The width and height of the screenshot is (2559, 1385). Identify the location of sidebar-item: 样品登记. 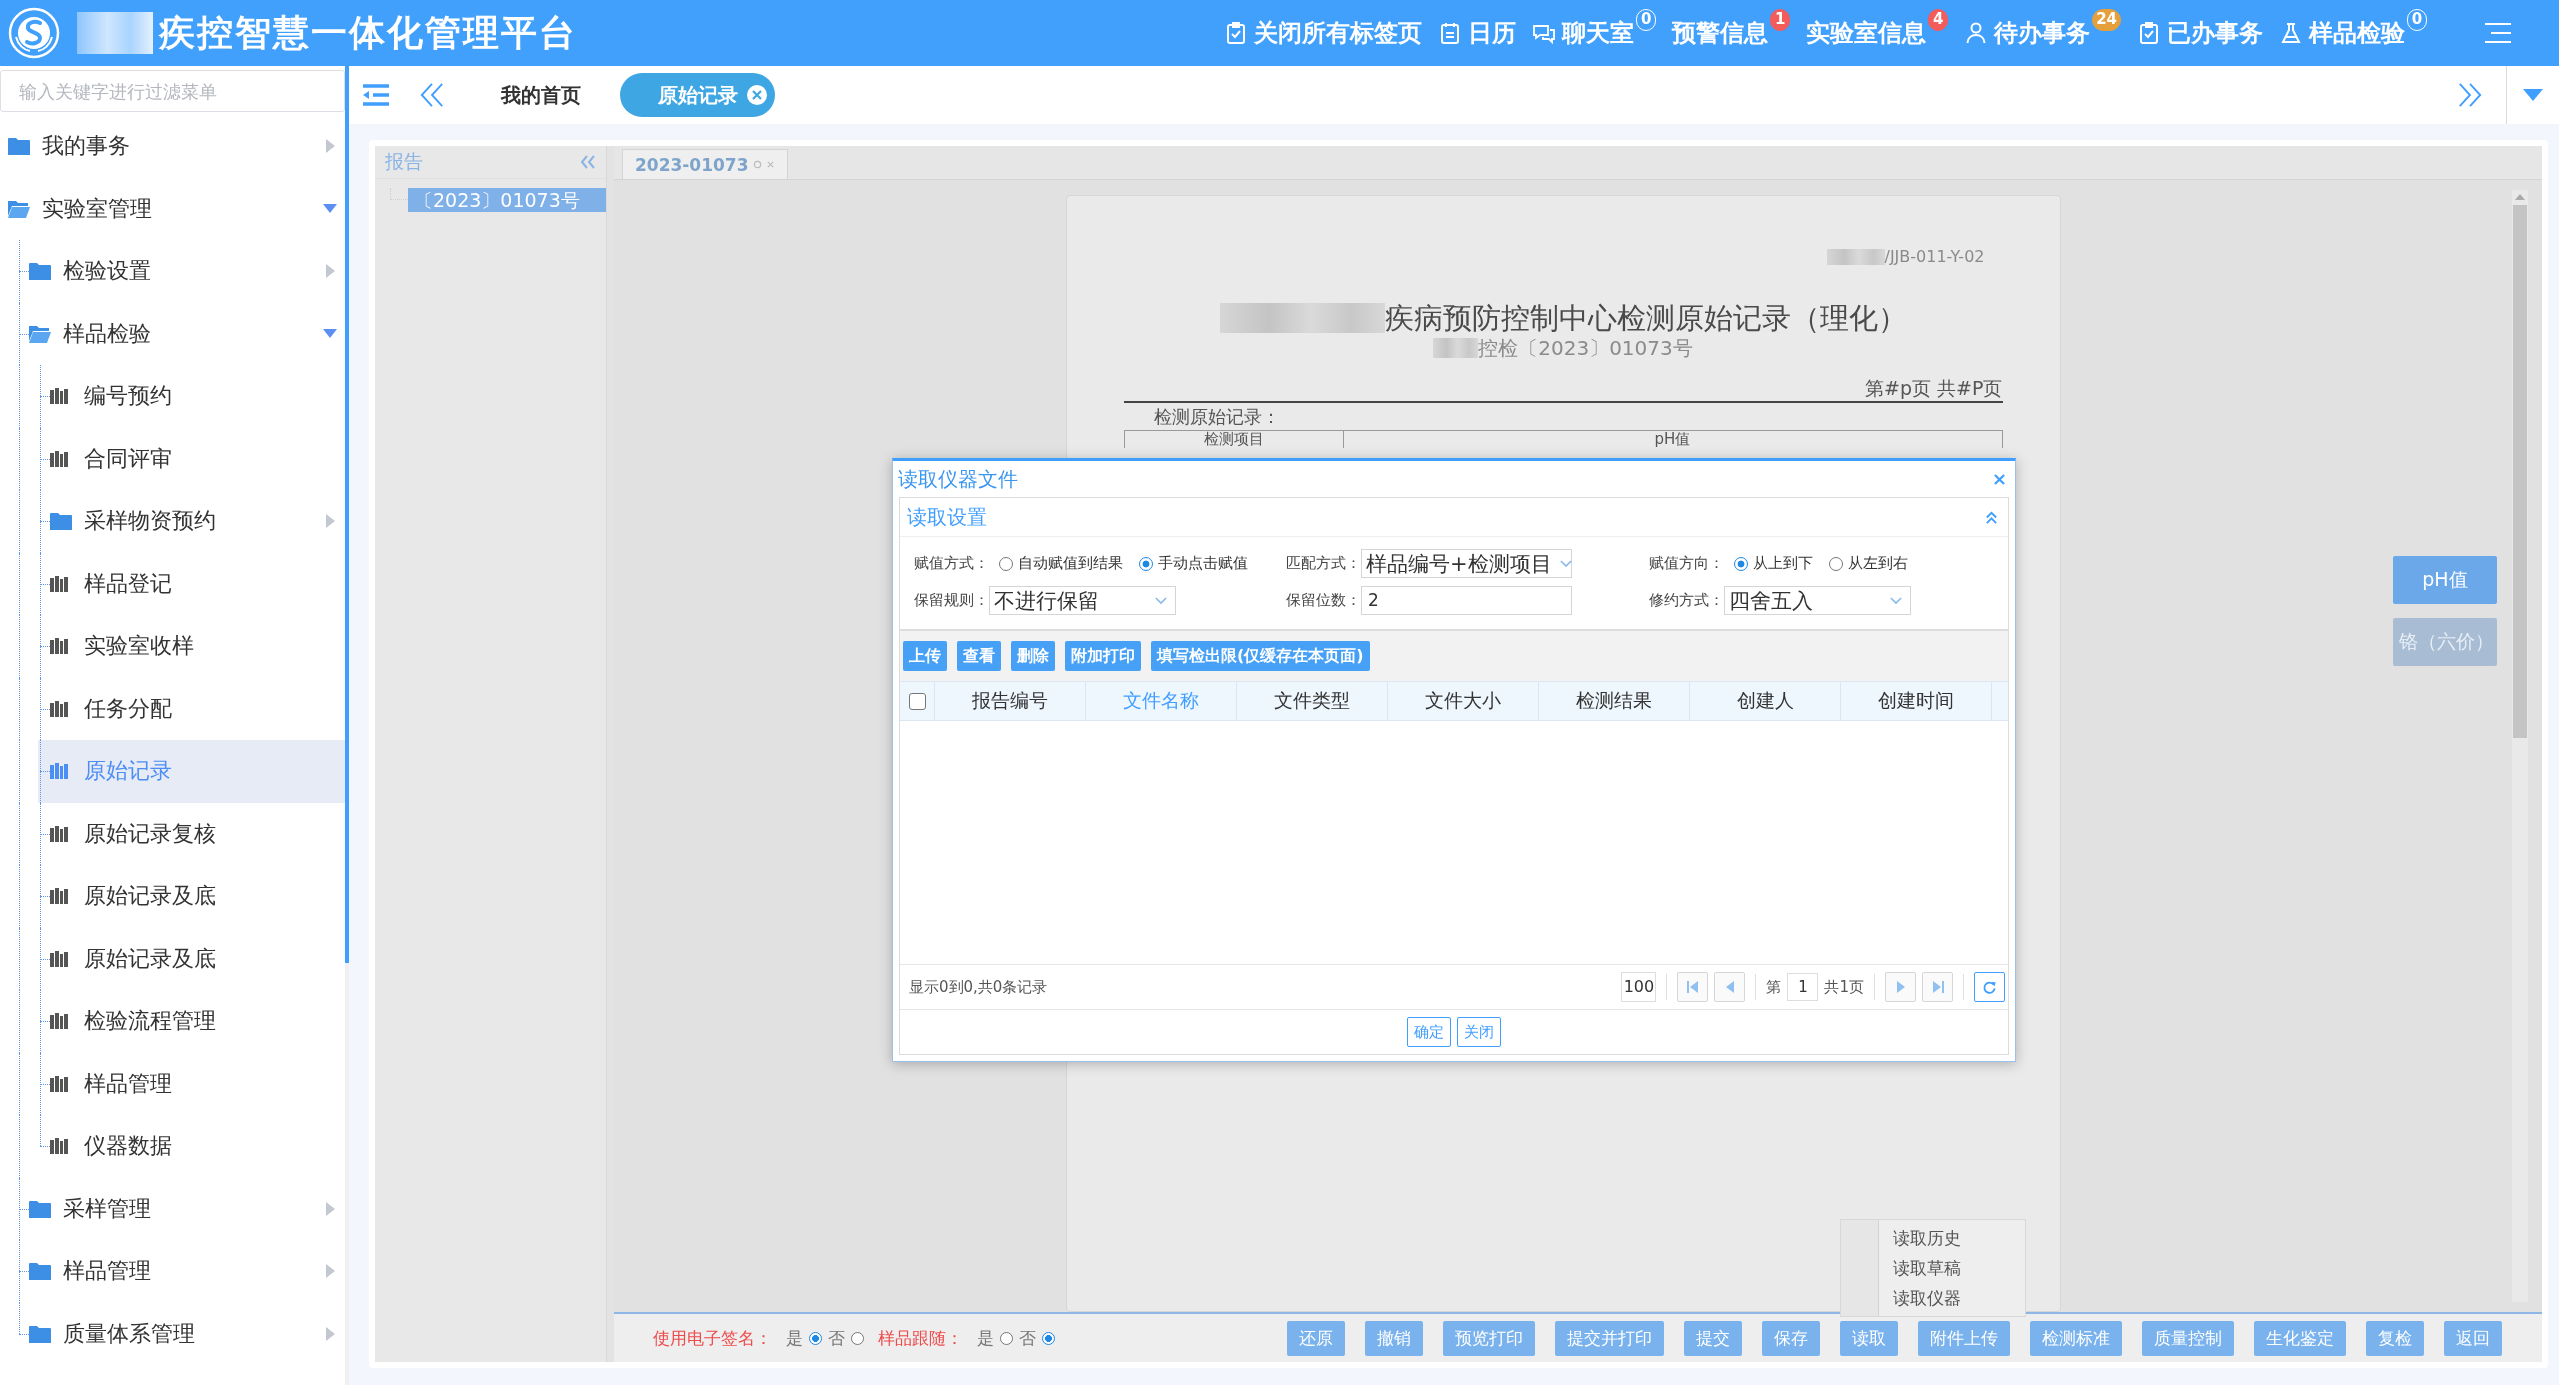
(197, 583).